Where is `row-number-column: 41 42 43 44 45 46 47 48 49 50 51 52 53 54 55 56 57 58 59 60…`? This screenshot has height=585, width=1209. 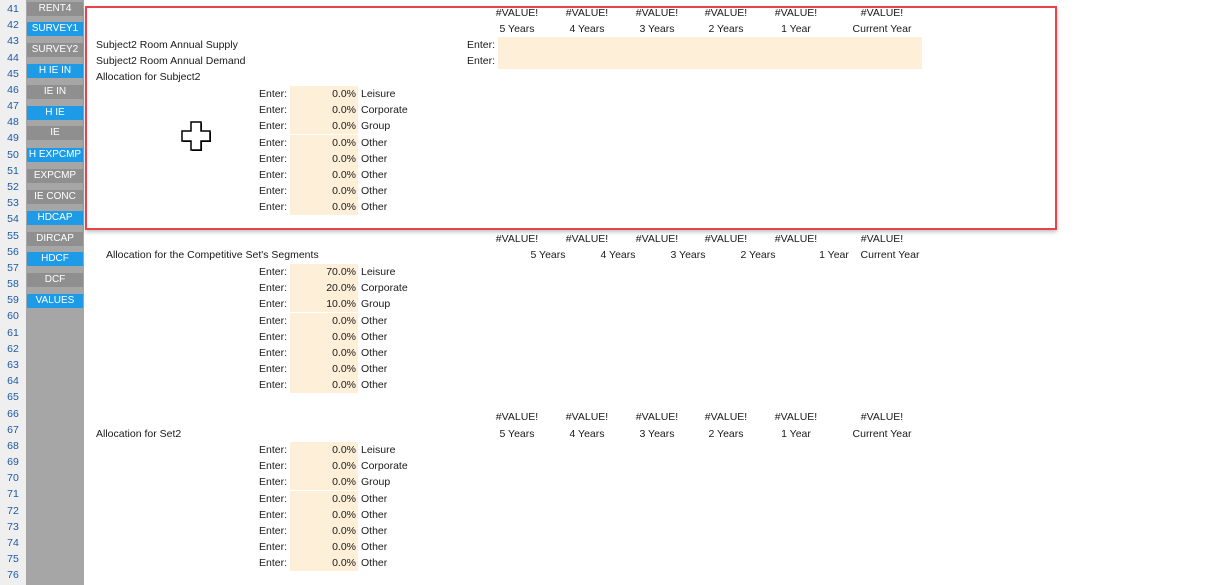
row-number-column: 41 42 43 44 45 46 47 48 49 50 51 52 53 54 55 56 57 58 59 60… is located at coordinates (13, 292).